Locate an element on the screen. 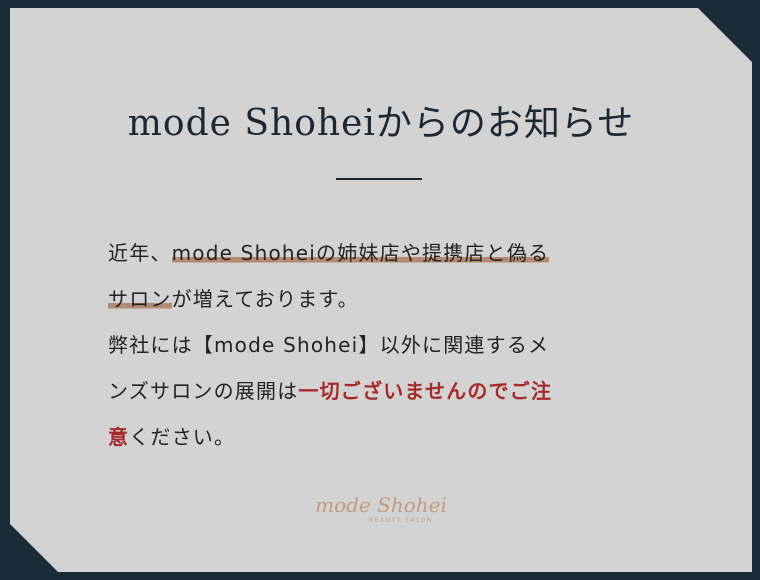 The image size is (760, 580). brand-logo: mode Shohei BEAUTY SALON is located at coordinates (381, 510).